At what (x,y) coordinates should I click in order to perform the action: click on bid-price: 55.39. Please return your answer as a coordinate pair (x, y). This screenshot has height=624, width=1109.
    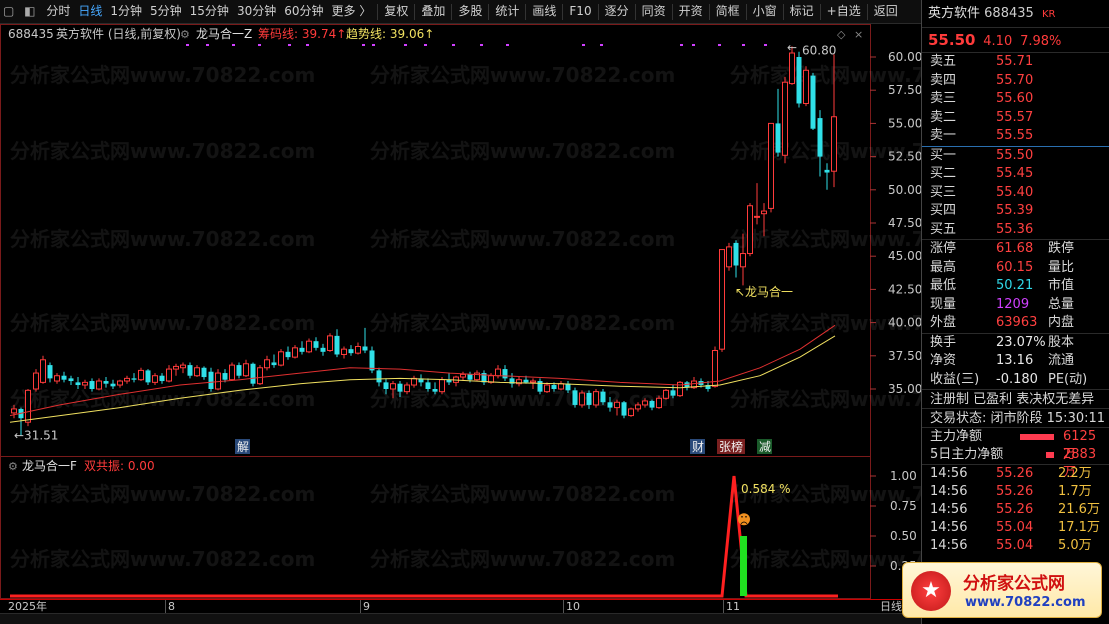
    Looking at the image, I should click on (1015, 210).